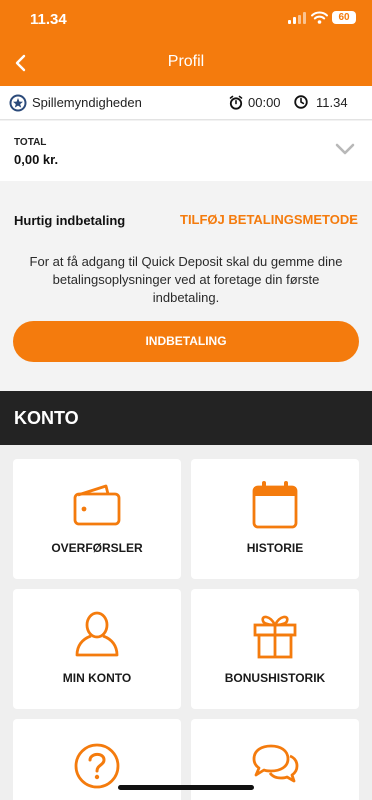 This screenshot has width=372, height=800. I want to click on deposit-button: INDBETALING, so click(186, 341).